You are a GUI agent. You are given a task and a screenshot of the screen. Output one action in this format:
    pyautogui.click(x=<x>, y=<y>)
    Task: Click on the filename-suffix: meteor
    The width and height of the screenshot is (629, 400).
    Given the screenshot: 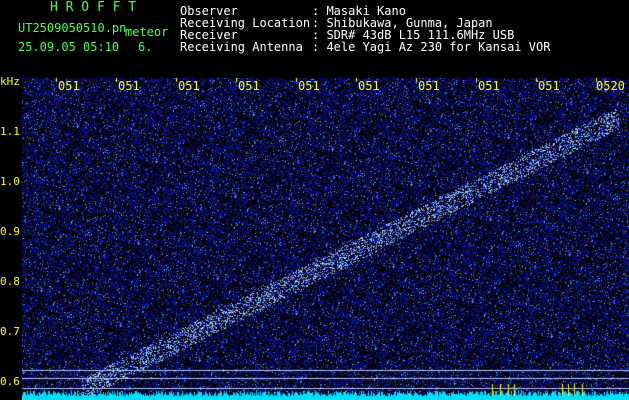 What is the action you would take?
    pyautogui.click(x=147, y=32)
    